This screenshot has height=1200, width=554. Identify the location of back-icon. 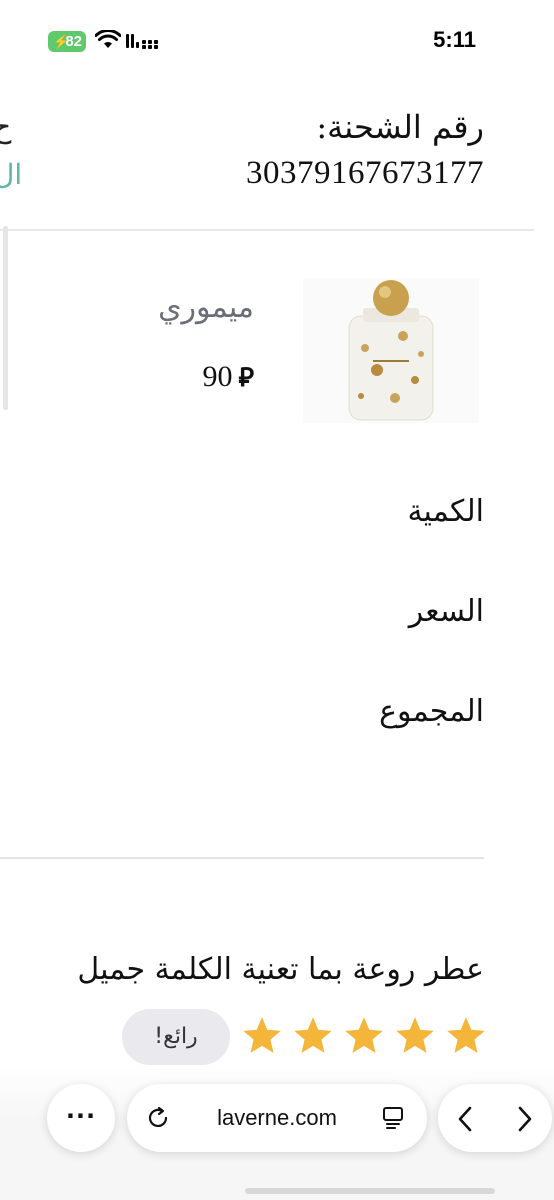
(465, 1119).